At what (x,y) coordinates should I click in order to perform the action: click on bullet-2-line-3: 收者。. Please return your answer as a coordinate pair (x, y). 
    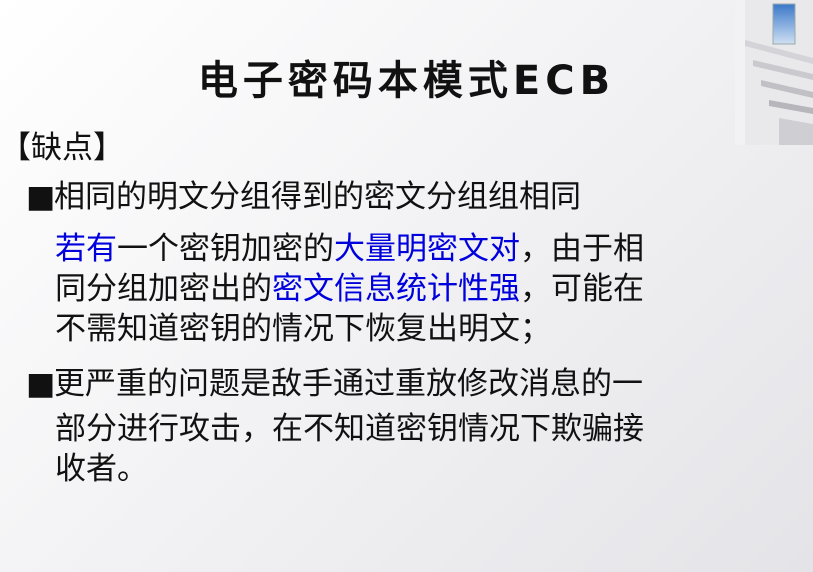
    Looking at the image, I should click on (101, 469).